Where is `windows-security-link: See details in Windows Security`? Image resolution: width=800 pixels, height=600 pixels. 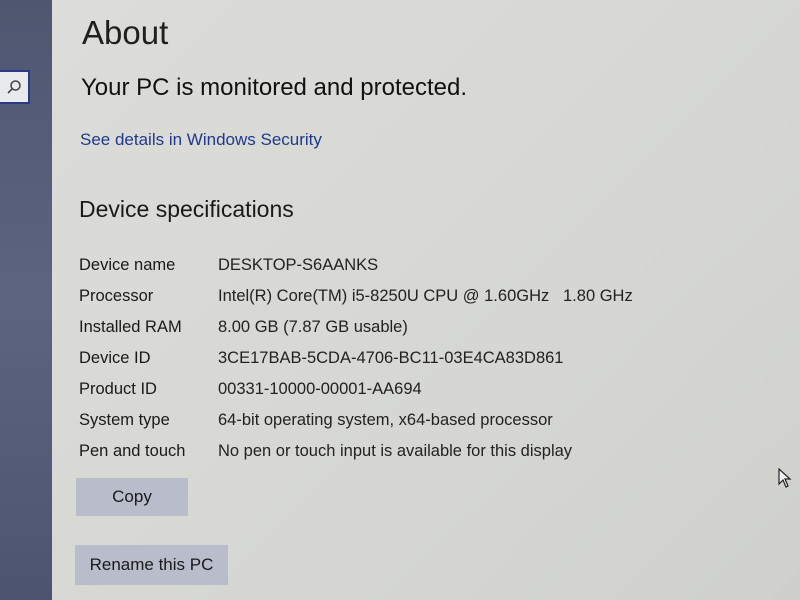
windows-security-link: See details in Windows Security is located at coordinates (201, 140).